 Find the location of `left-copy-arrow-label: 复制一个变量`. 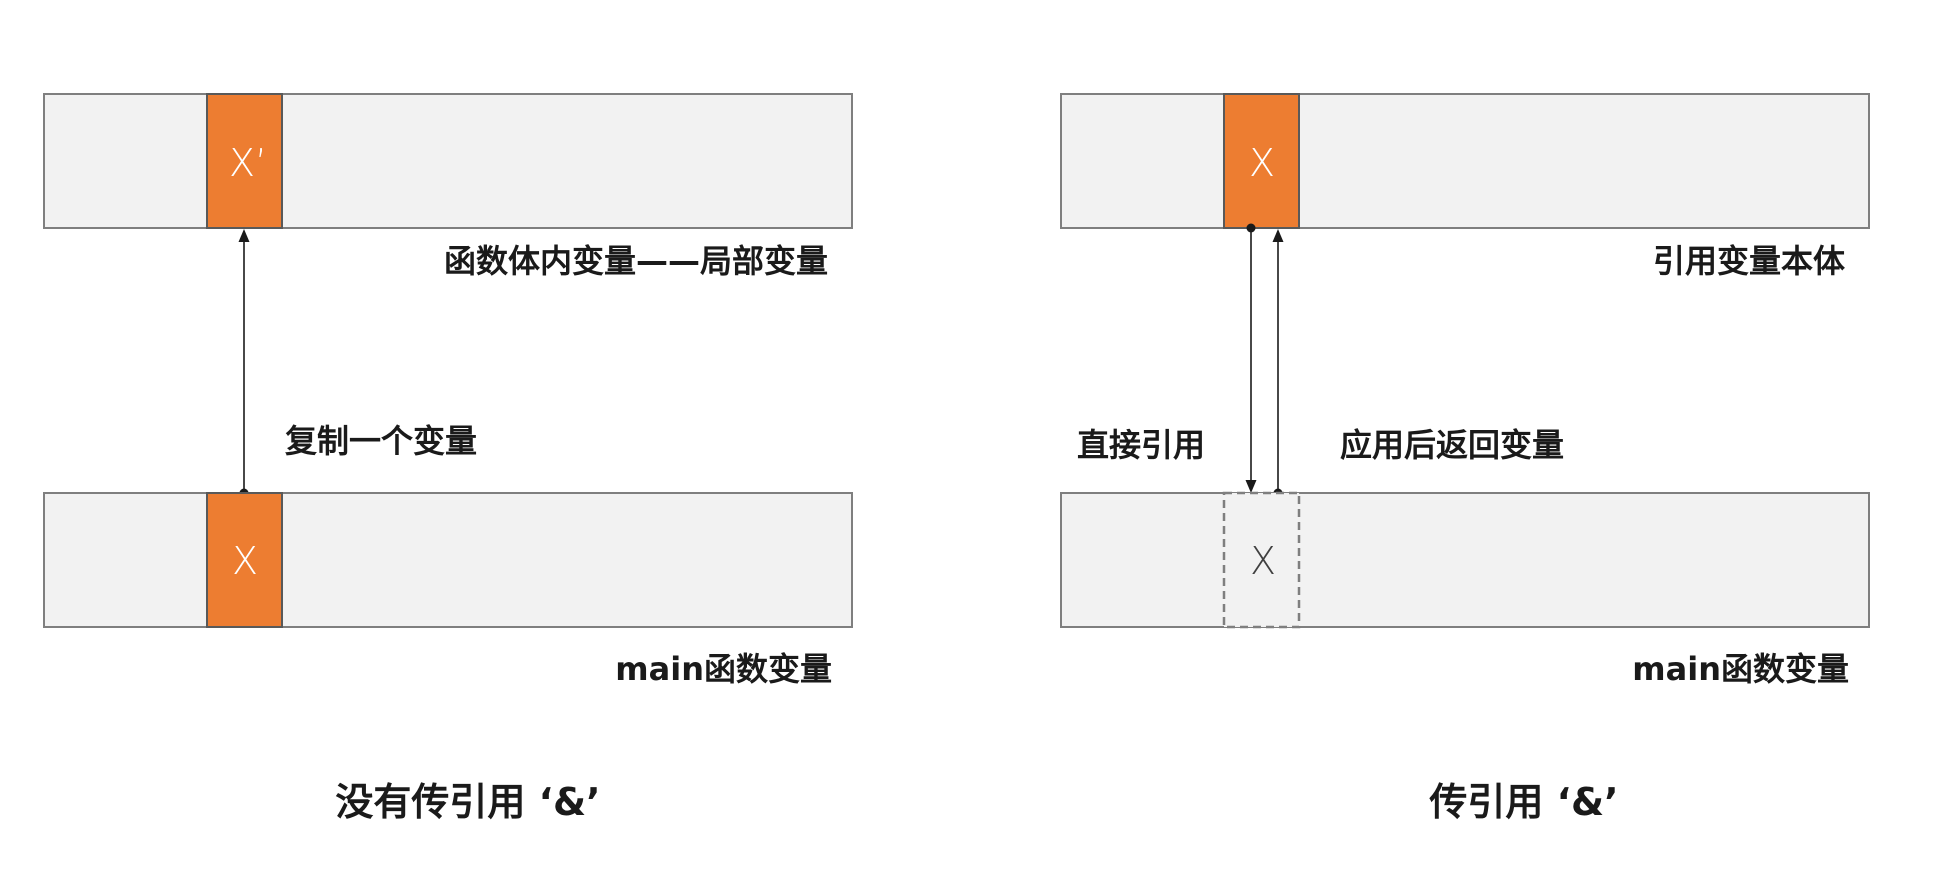

left-copy-arrow-label: 复制一个变量 is located at coordinates (381, 441).